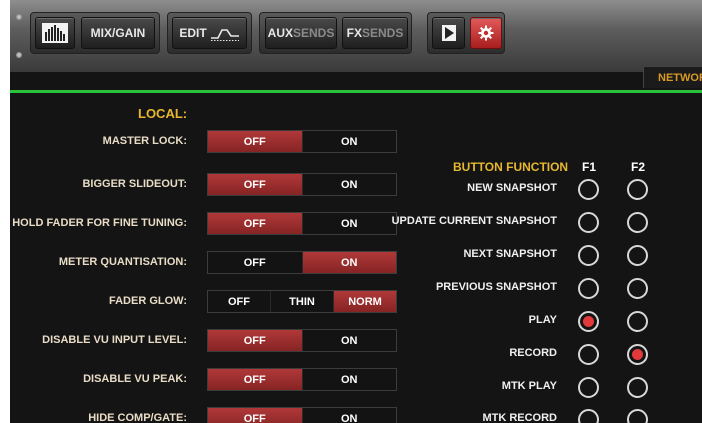  What do you see at coordinates (512, 188) in the screenshot?
I see `button-function-label: NEW SNAPSHOT` at bounding box center [512, 188].